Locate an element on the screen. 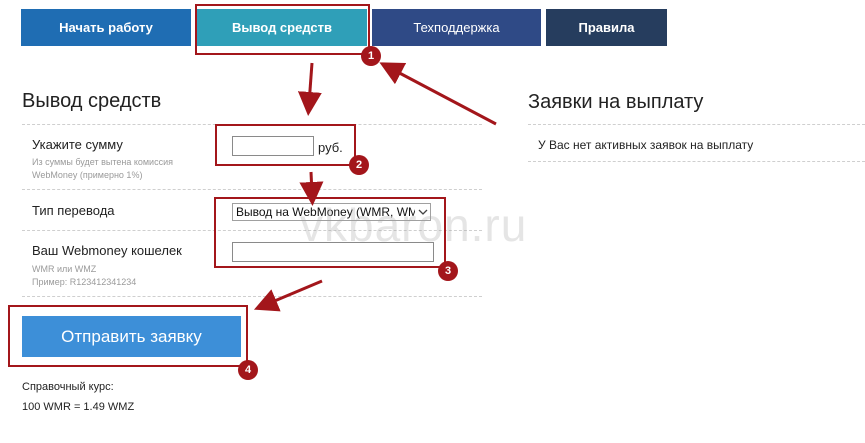 Image resolution: width=865 pixels, height=443 pixels. annotation-badge: 3 is located at coordinates (448, 271).